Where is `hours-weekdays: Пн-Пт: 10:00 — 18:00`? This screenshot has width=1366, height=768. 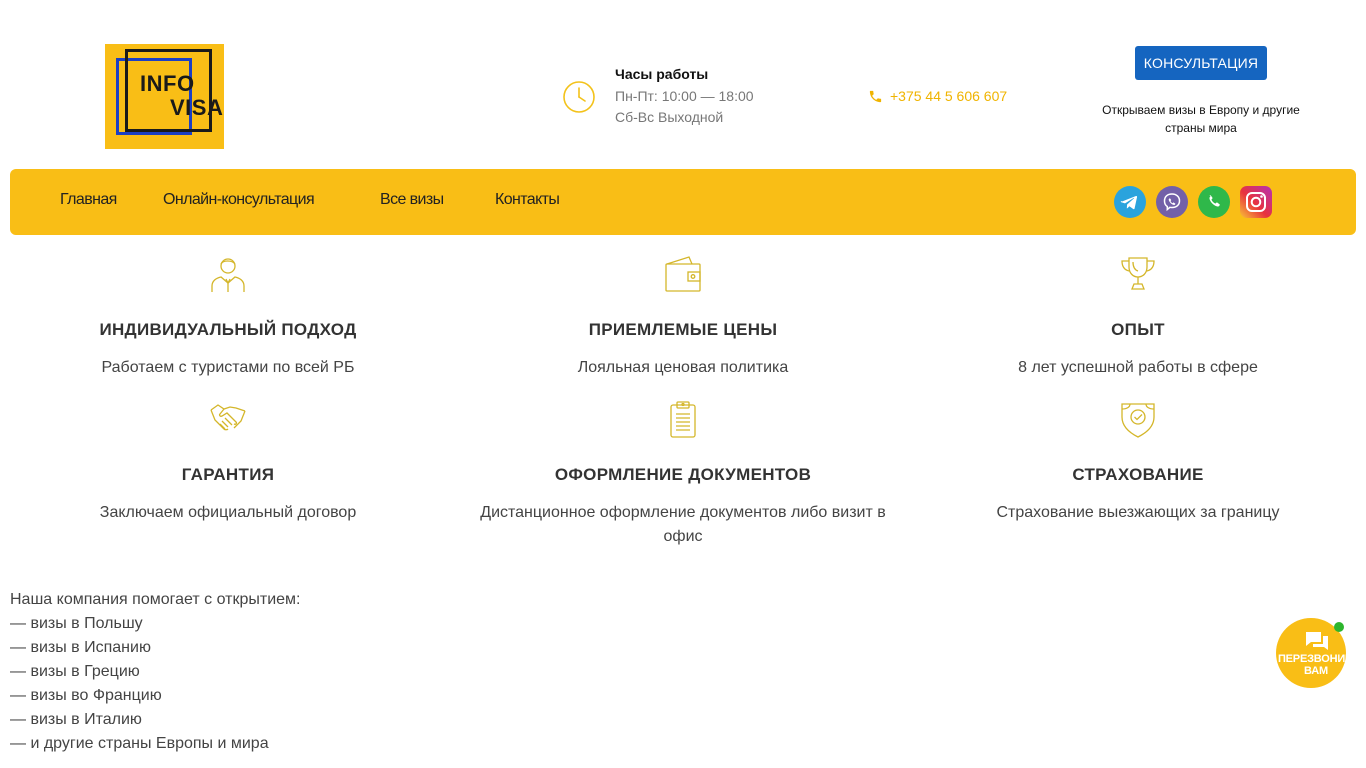
hours-weekdays: Пн-Пт: 10:00 — 18:00 is located at coordinates (684, 96).